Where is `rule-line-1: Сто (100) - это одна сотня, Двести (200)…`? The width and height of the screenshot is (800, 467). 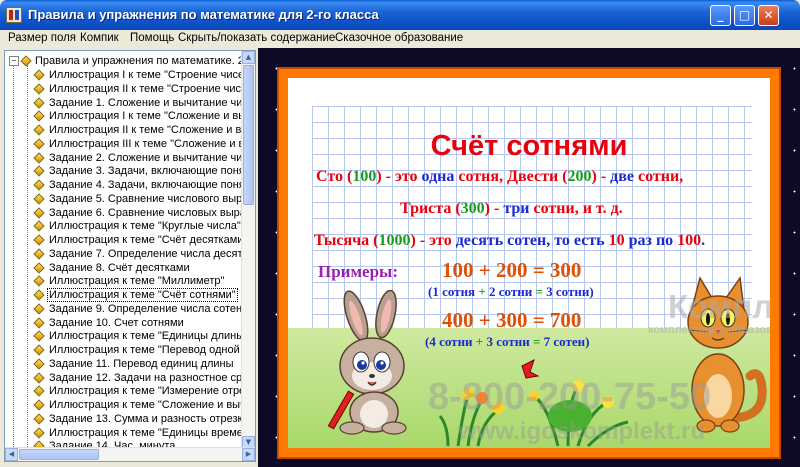 rule-line-1: Сто (100) - это одна сотня, Двести (200)… is located at coordinates (499, 177).